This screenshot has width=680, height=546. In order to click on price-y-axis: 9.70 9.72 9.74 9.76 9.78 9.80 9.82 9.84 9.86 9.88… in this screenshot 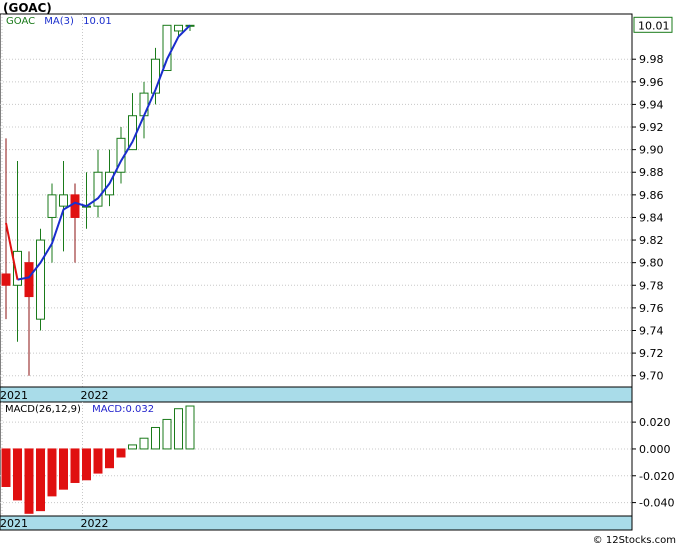, I will do `click(648, 218)`.